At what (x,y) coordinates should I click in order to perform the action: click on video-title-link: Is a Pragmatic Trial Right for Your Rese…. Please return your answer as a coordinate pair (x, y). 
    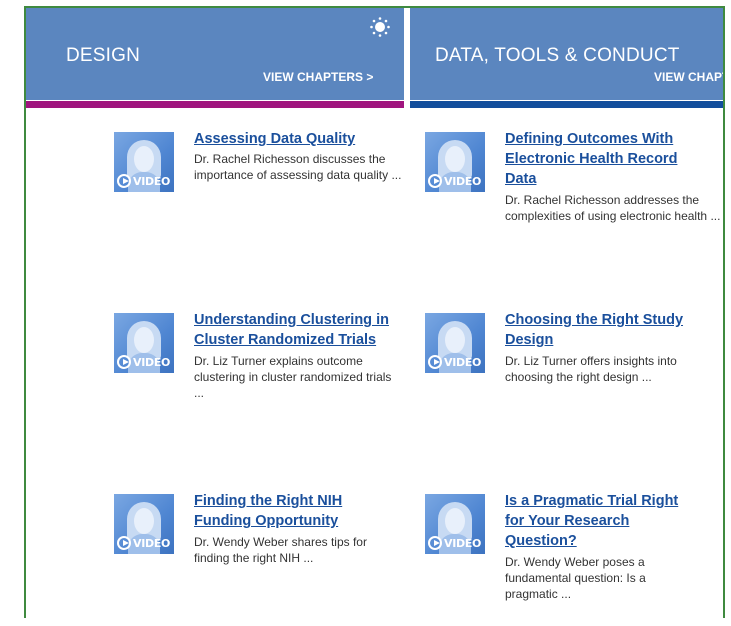
    Looking at the image, I should click on (602, 521).